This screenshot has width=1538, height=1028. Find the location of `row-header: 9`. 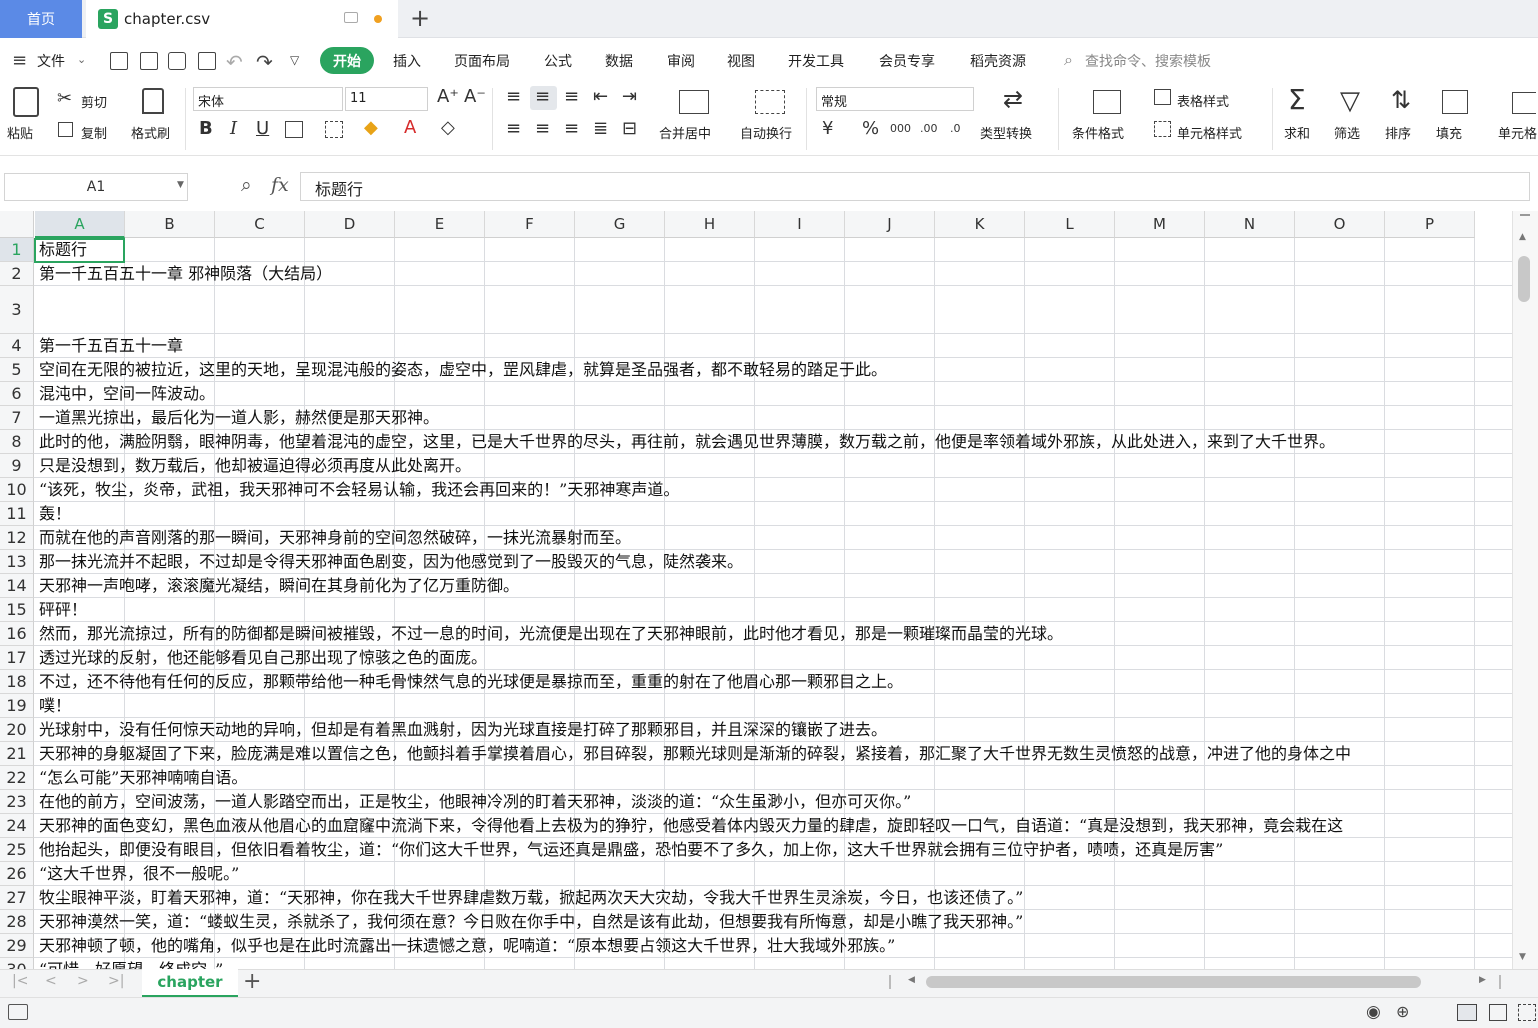

row-header: 9 is located at coordinates (17, 466).